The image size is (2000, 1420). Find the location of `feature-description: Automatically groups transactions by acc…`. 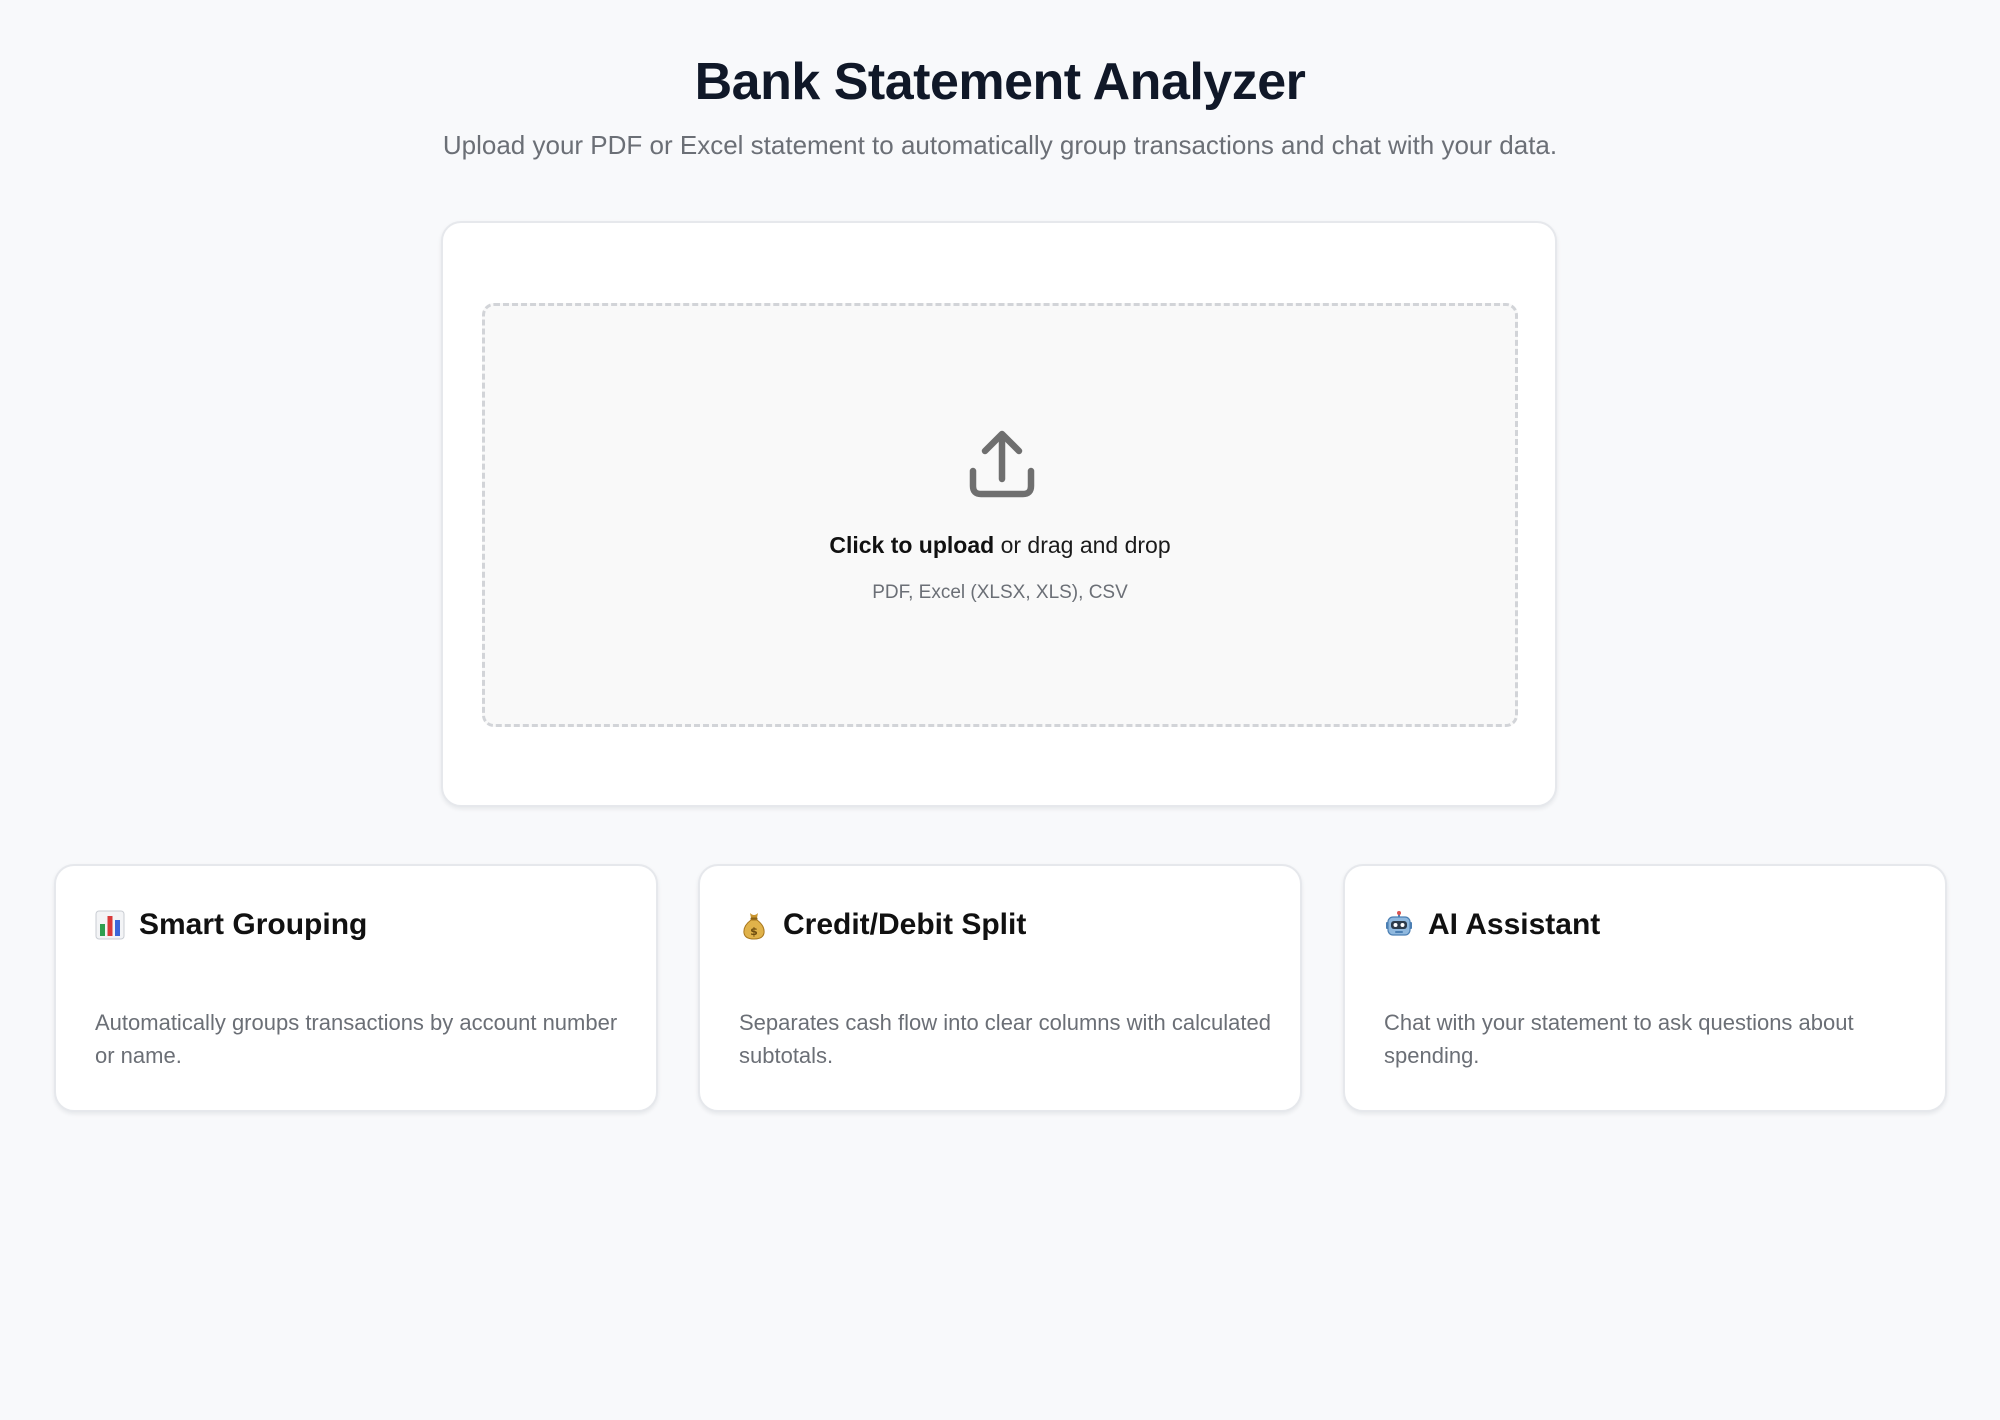

feature-description: Automatically groups transactions by acc… is located at coordinates (356, 1039).